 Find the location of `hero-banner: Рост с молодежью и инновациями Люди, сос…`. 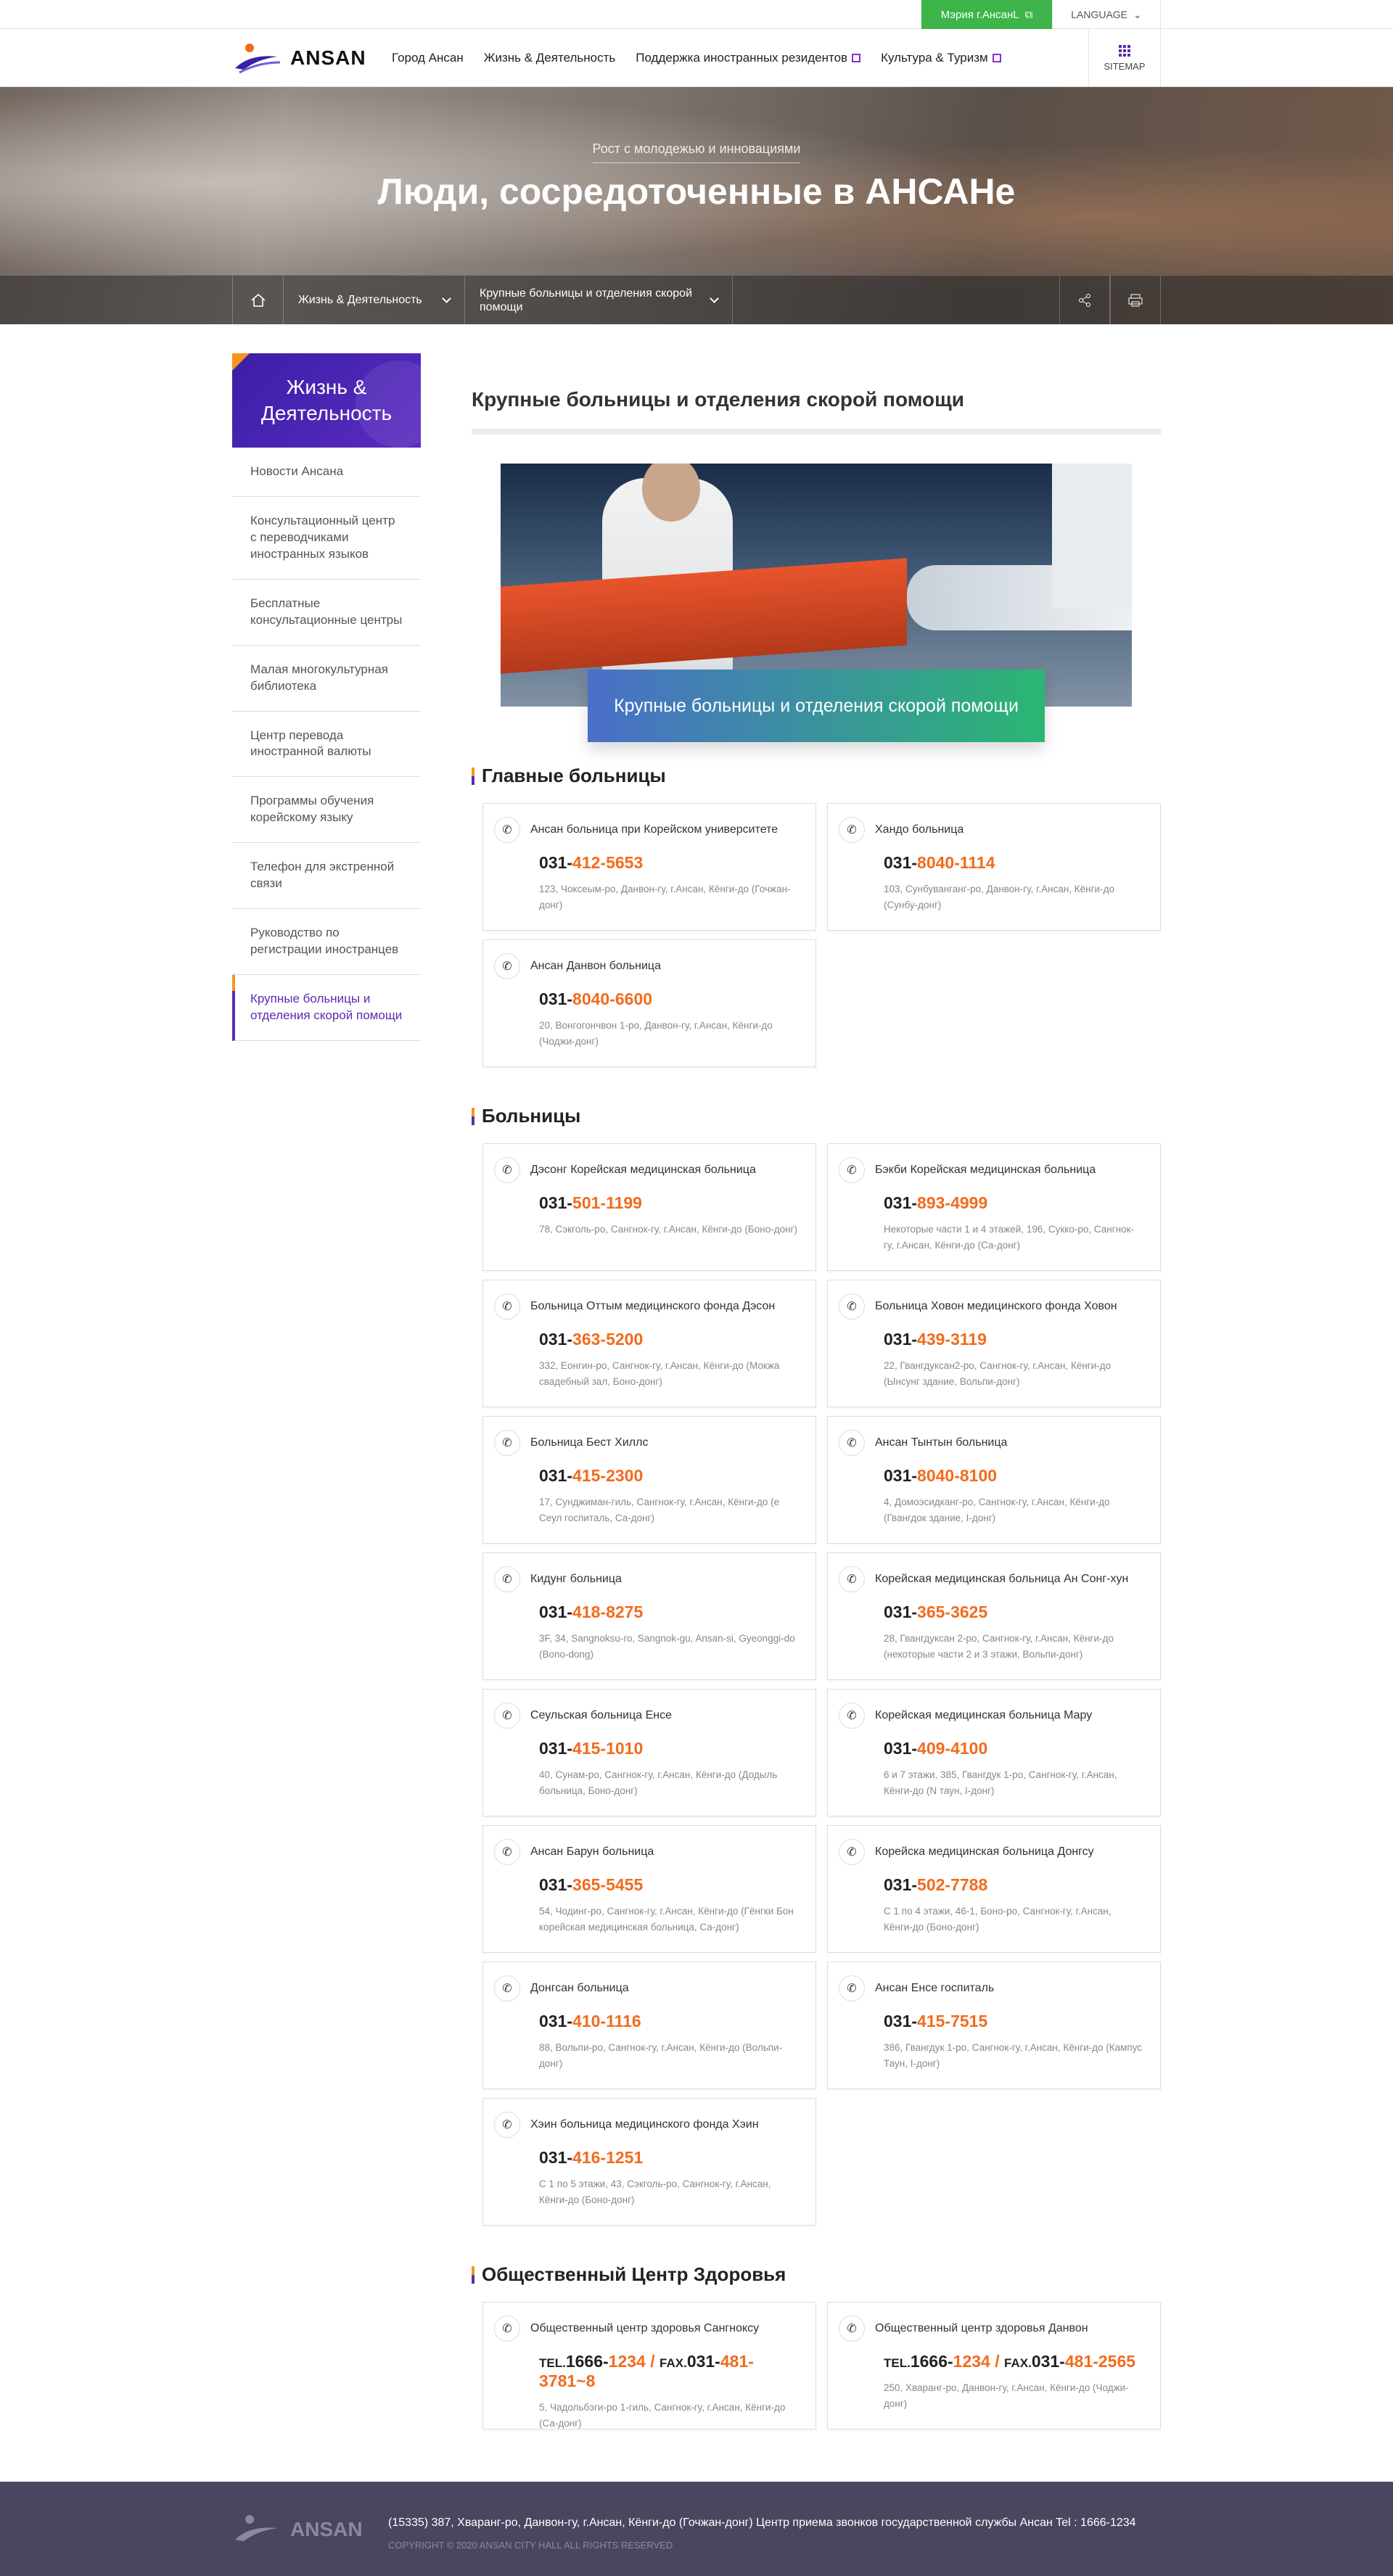

hero-banner: Рост с молодежью и инновациями Люди, сос… is located at coordinates (696, 205).